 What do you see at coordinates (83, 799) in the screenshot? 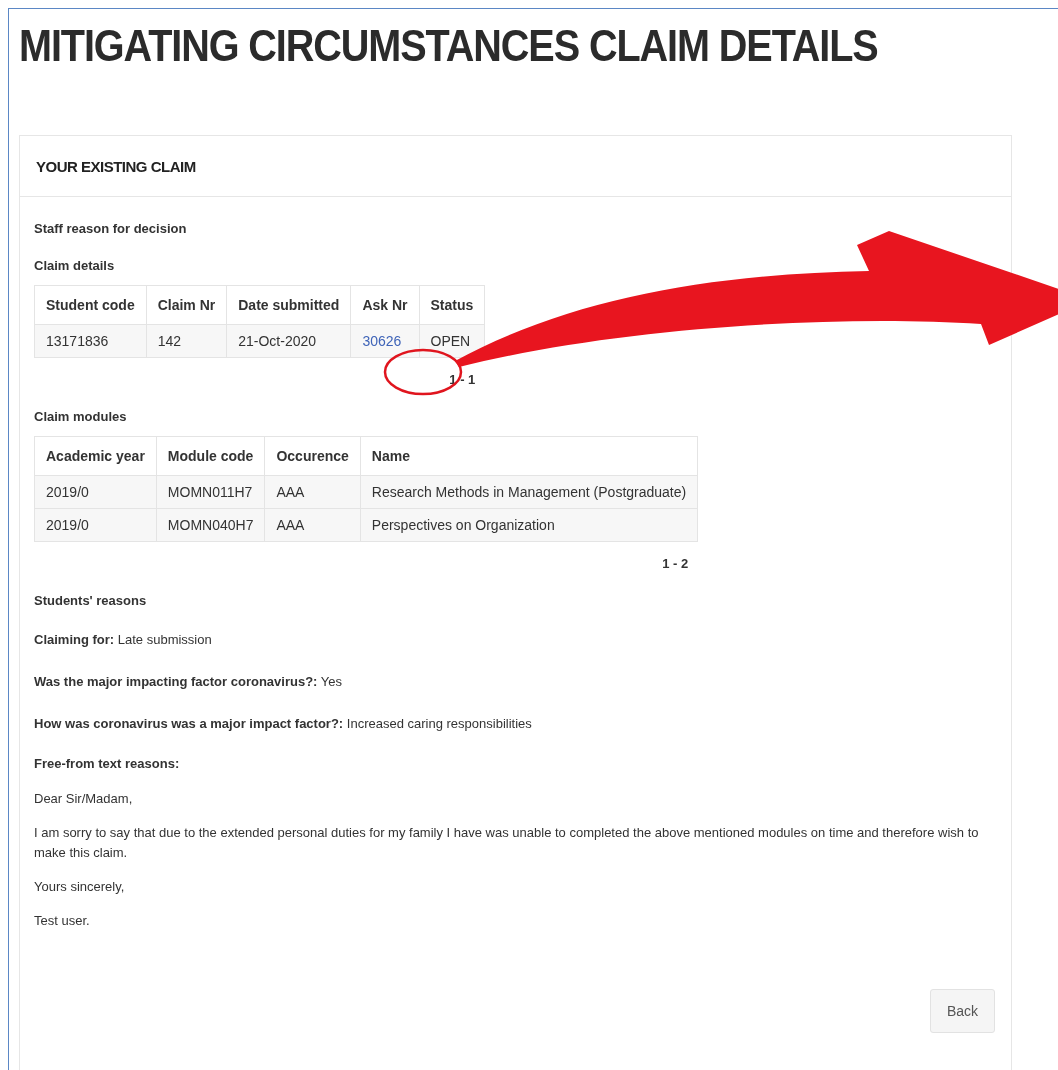
I see `letter-paragraph: Dear Sir/Madam,` at bounding box center [83, 799].